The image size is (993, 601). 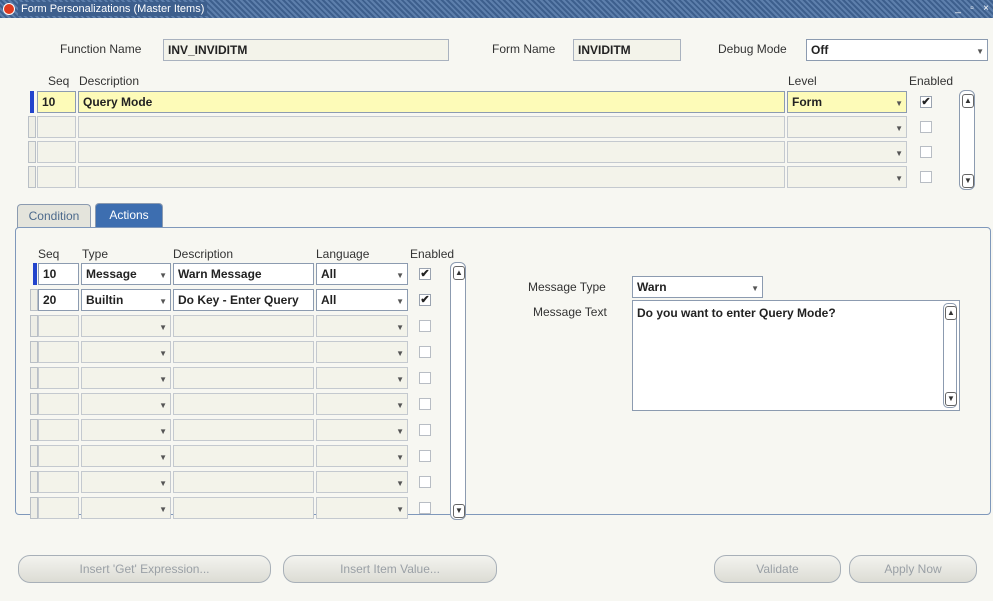 What do you see at coordinates (243, 300) in the screenshot?
I see `action-description-field: Do Key - Enter Query` at bounding box center [243, 300].